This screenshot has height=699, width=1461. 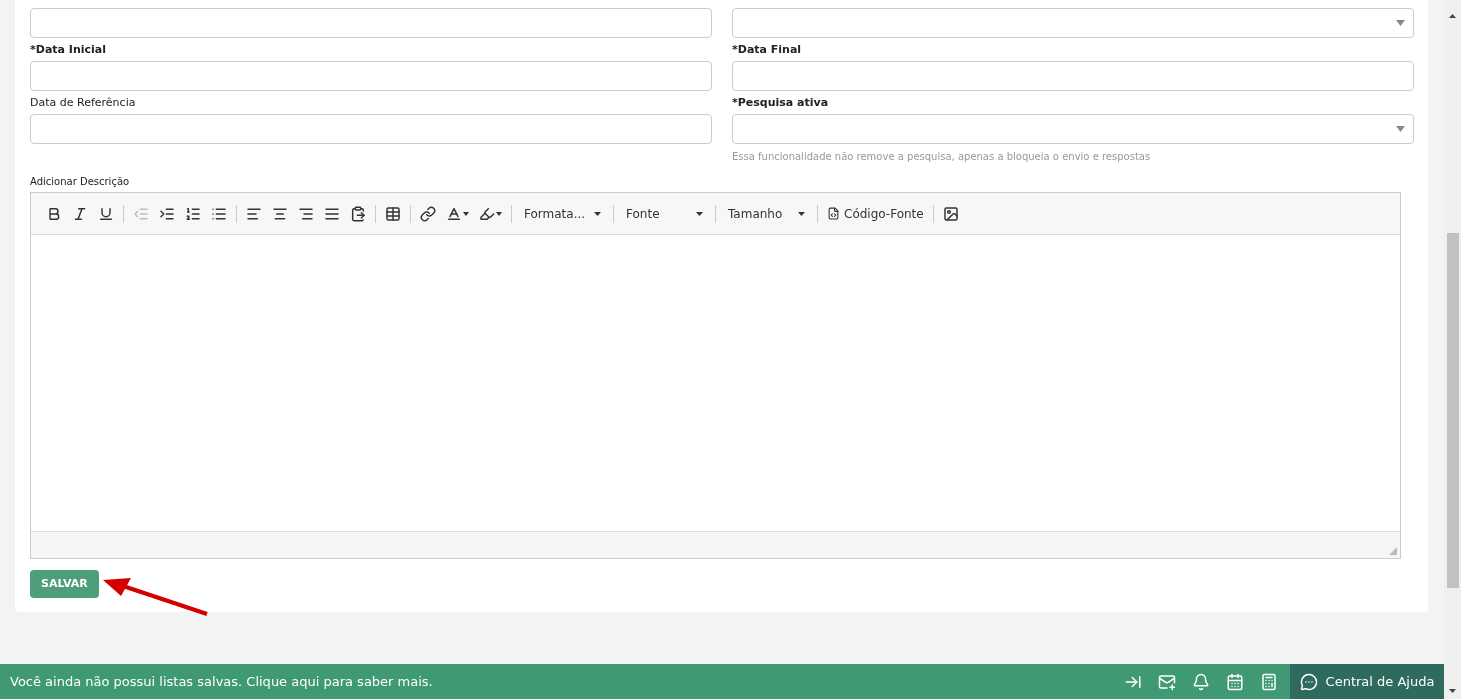 What do you see at coordinates (942, 157) in the screenshot?
I see `hint-text: Essa funcionalidade não remove a pesquisa, apenas a bloqueia o envio e respostas` at bounding box center [942, 157].